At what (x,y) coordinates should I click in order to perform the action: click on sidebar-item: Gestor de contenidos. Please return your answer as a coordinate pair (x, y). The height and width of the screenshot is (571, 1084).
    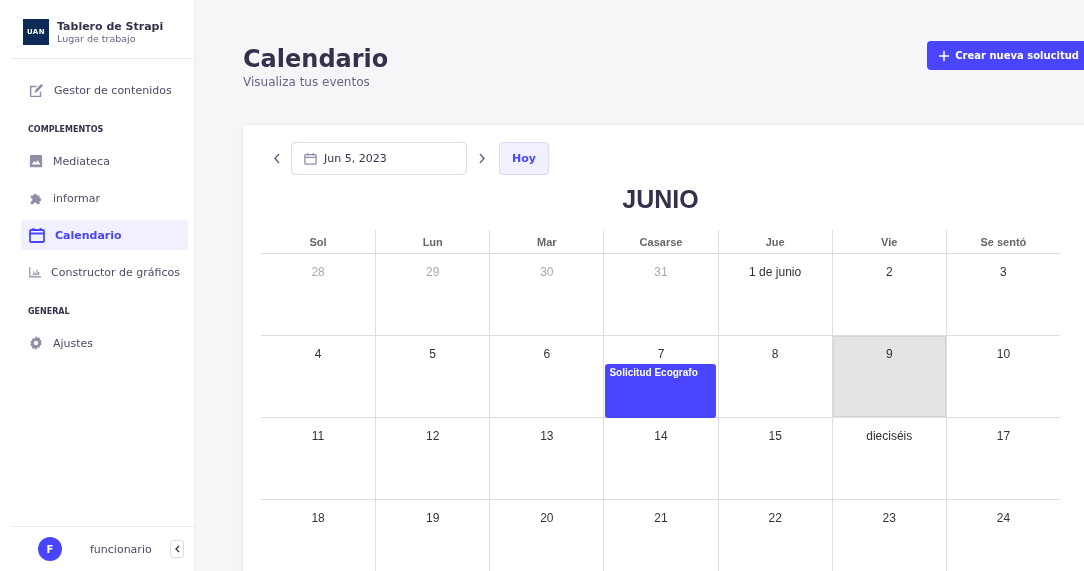
    Looking at the image, I should click on (104, 90).